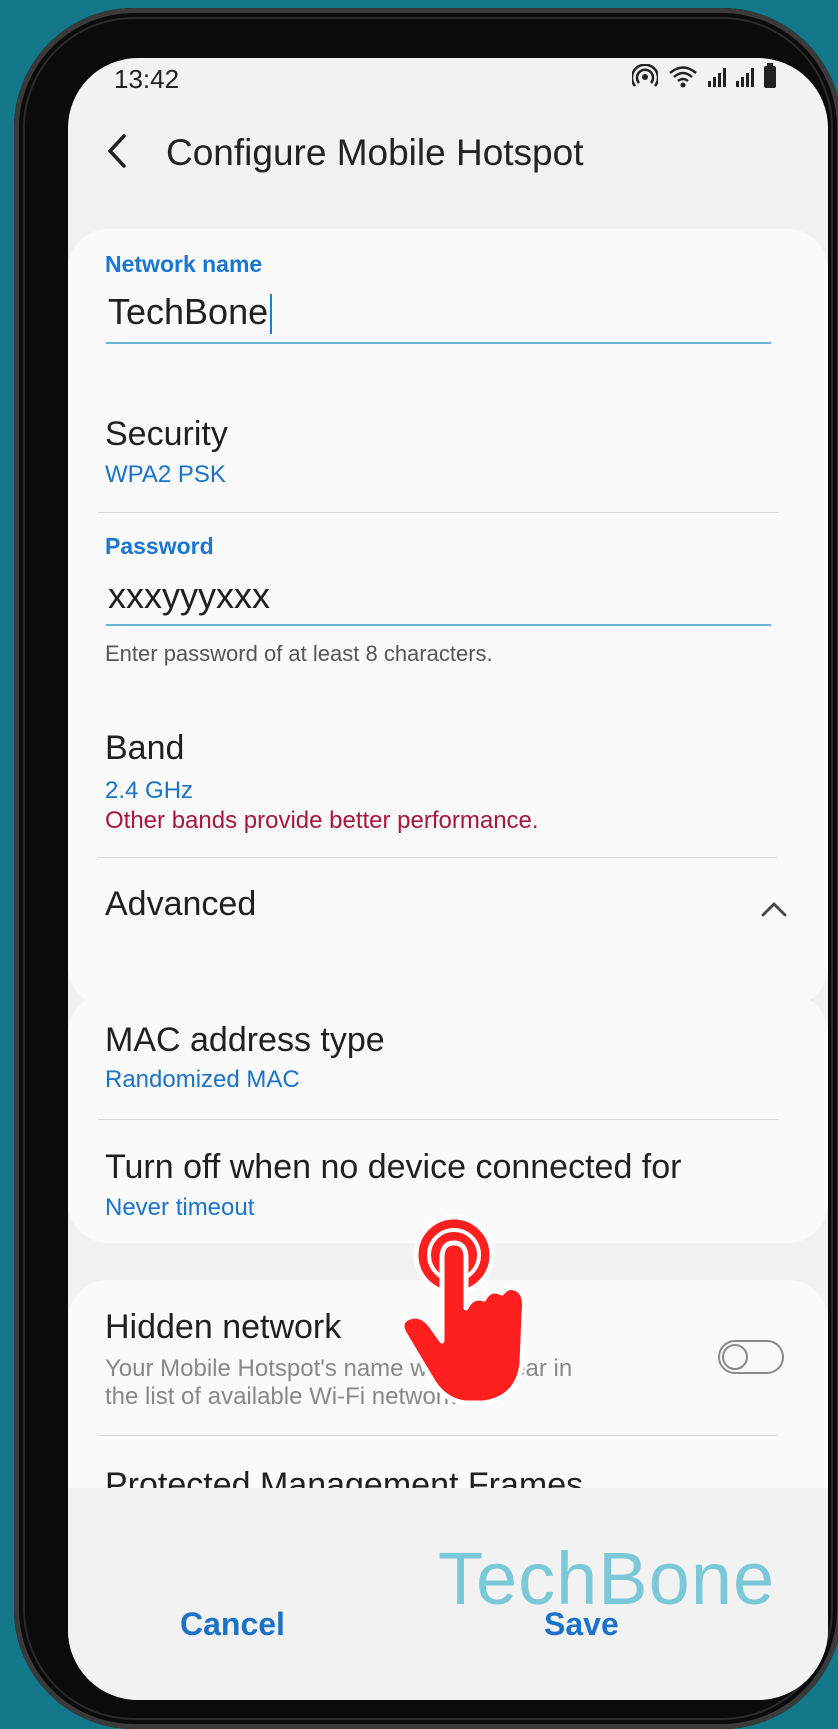  I want to click on band-title: Band, so click(145, 748).